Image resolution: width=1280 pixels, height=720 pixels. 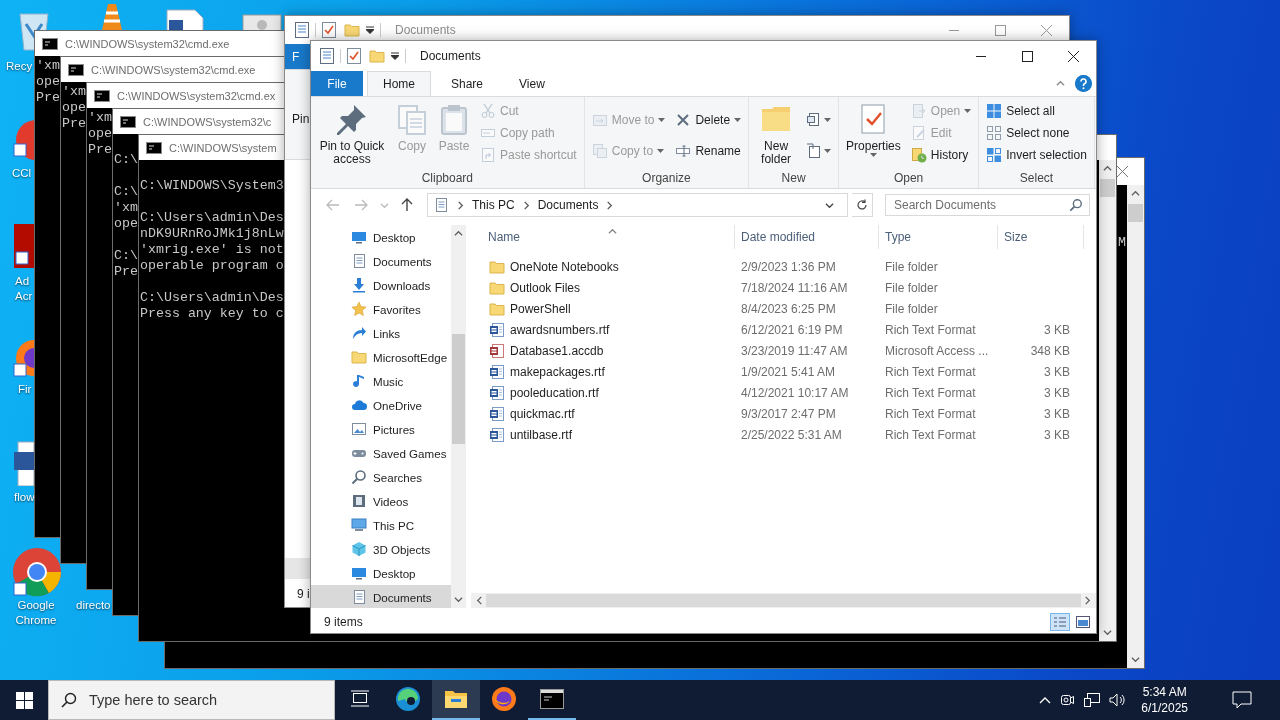 What do you see at coordinates (381, 285) in the screenshot?
I see `nav-item: Downloads` at bounding box center [381, 285].